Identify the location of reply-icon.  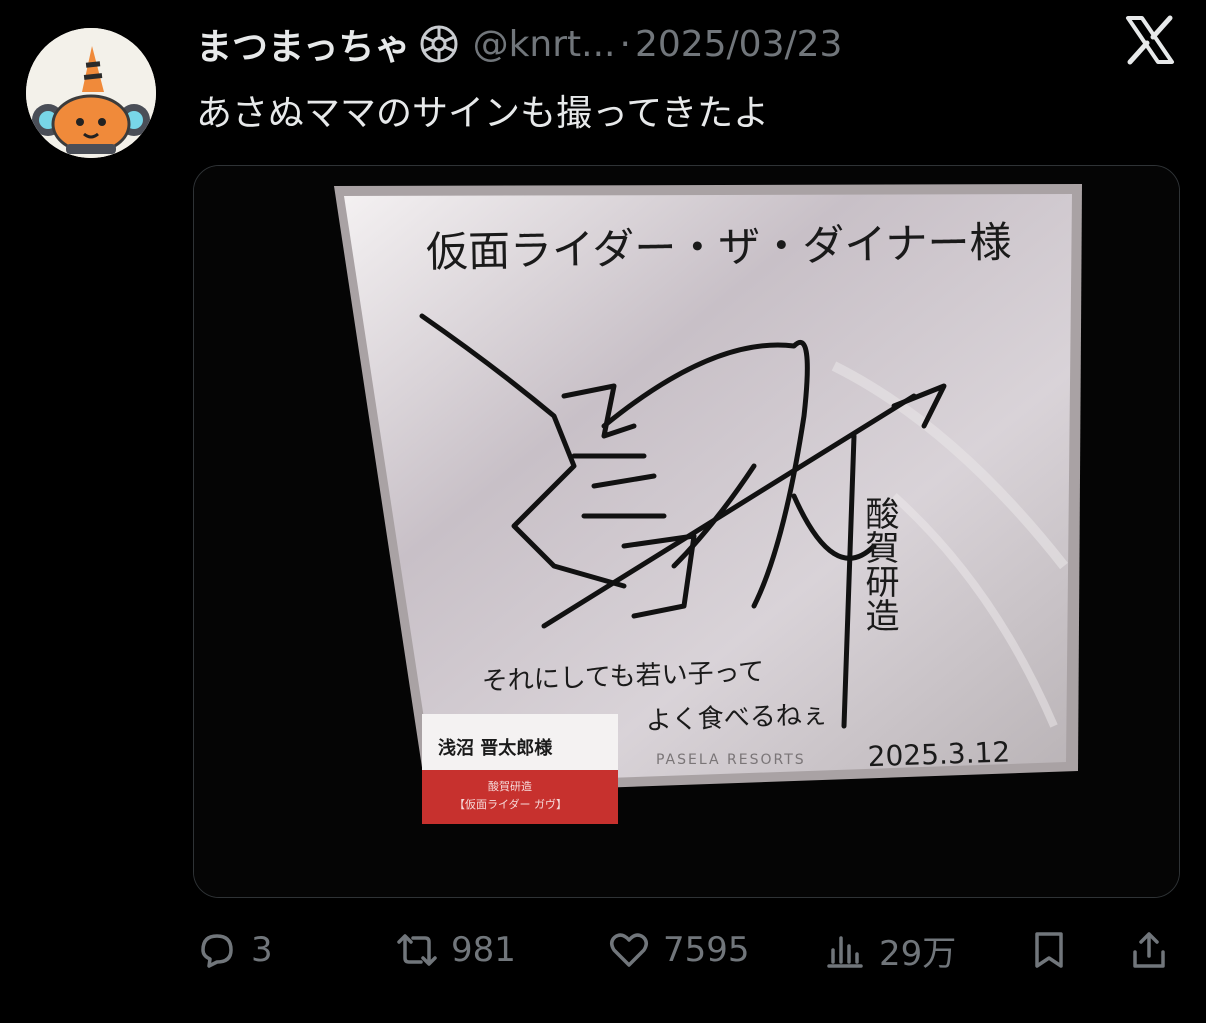
(217, 951).